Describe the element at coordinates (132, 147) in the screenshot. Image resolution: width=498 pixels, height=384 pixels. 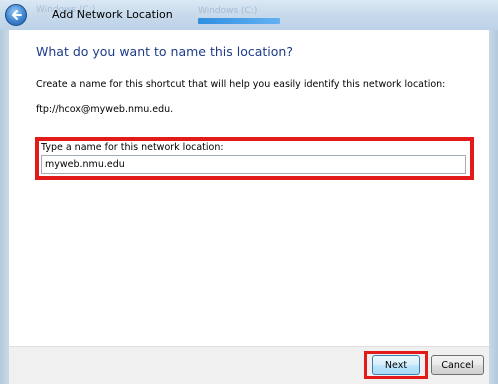
I see `name-field-label: Type a name for this network location:` at that location.